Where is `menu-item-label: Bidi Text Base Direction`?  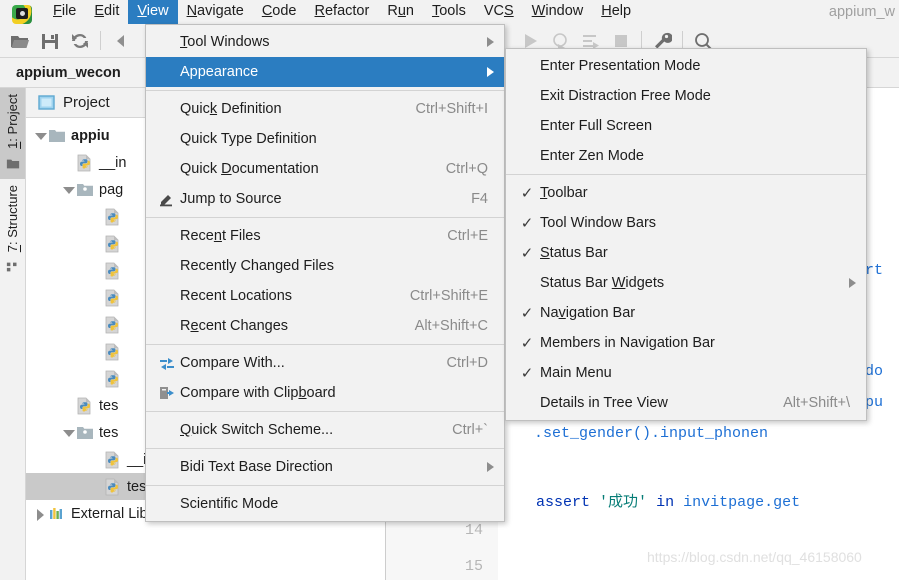
menu-item-label: Bidi Text Base Direction is located at coordinates (256, 467).